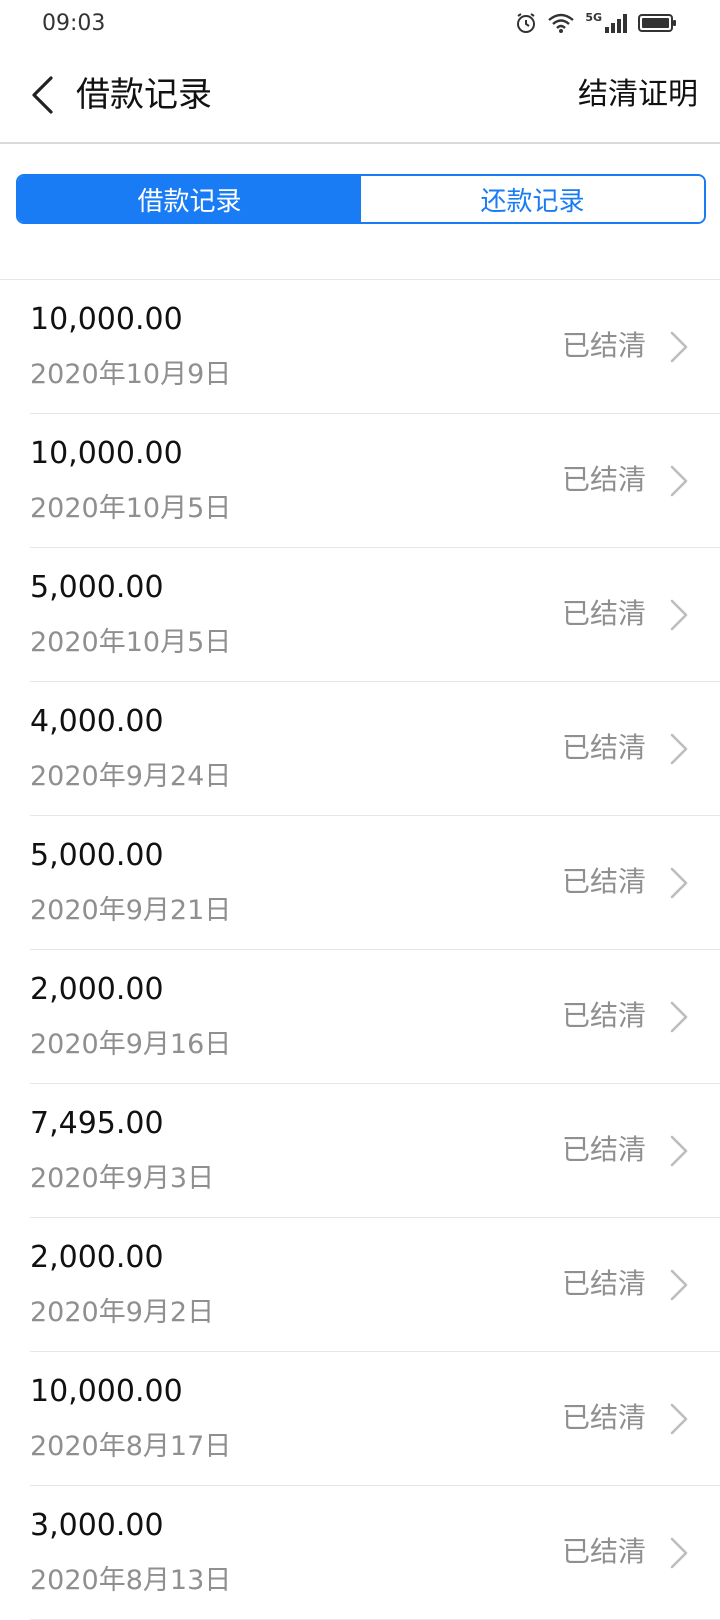  I want to click on list-item: 2,000.00 2020年9月2日 已结清, so click(375, 1285).